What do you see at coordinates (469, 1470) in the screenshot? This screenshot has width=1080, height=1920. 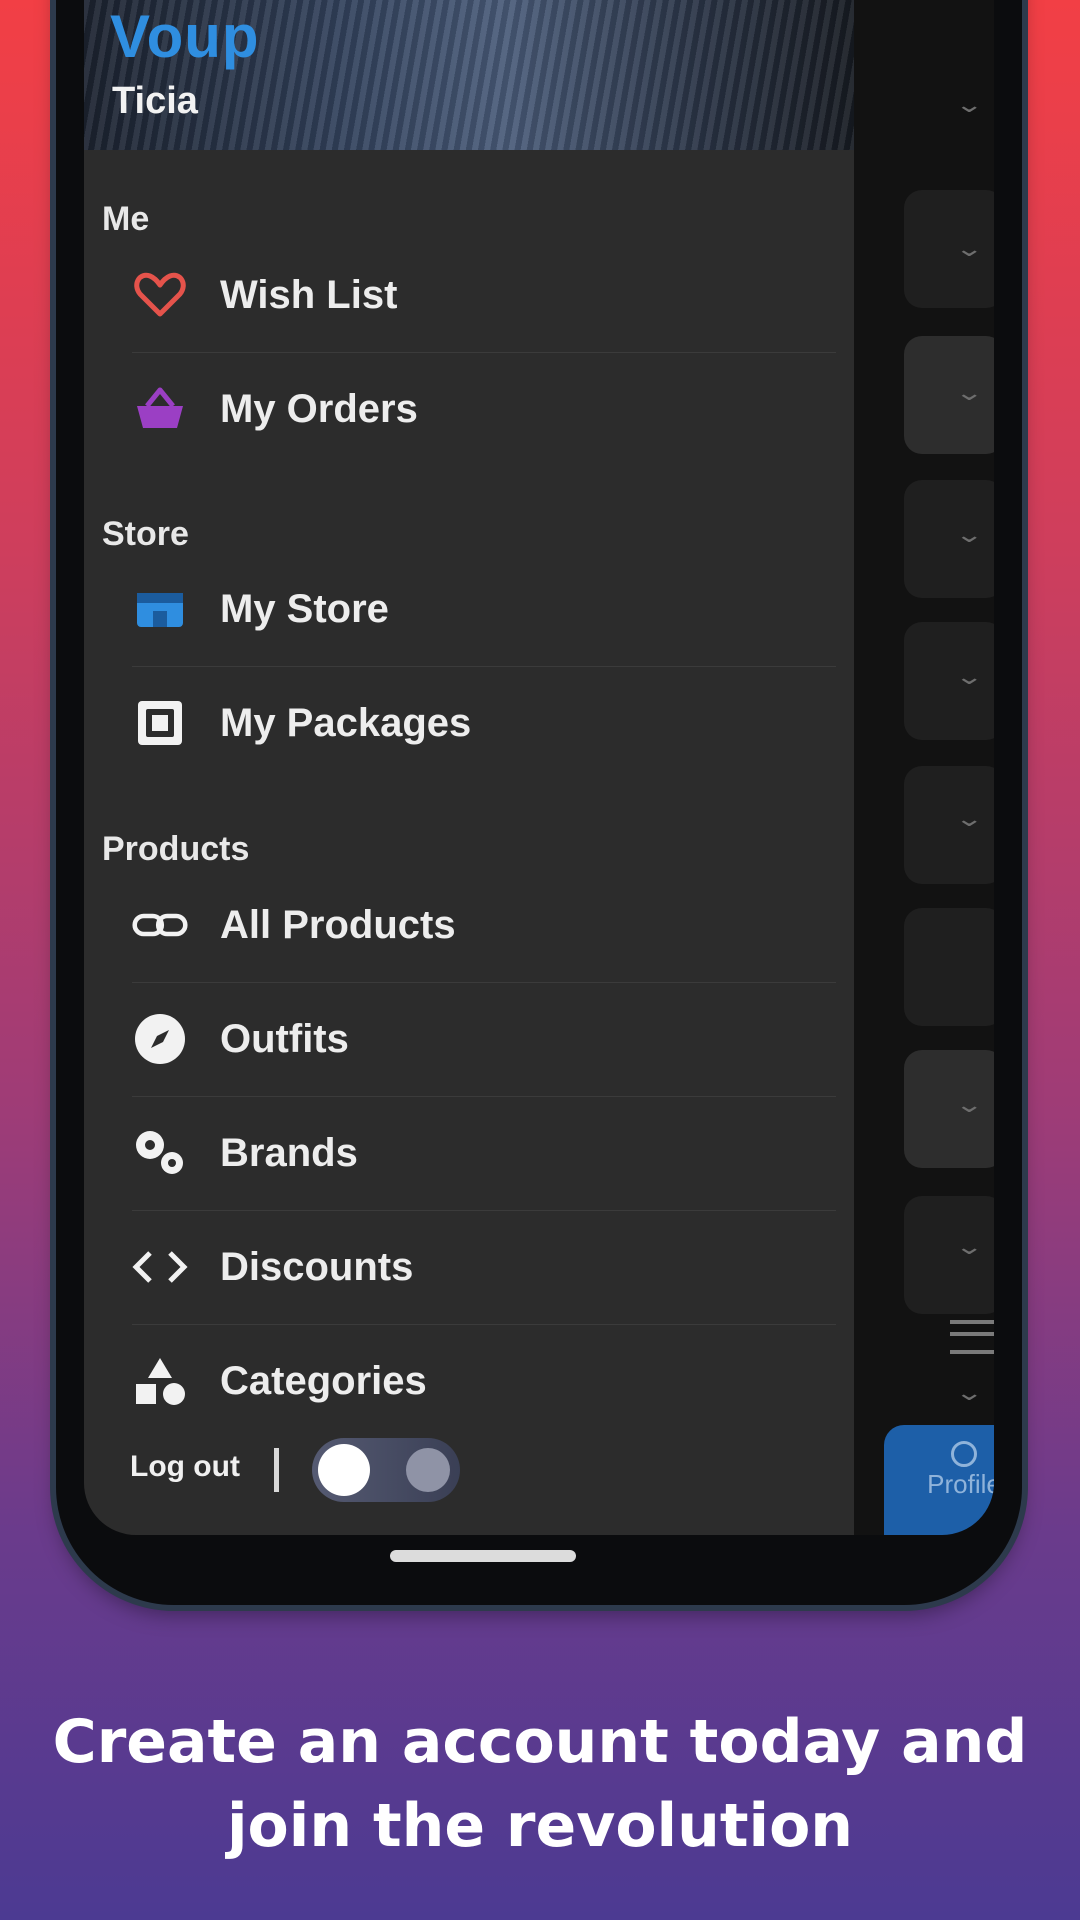 I see `drawer-footer: Log out` at bounding box center [469, 1470].